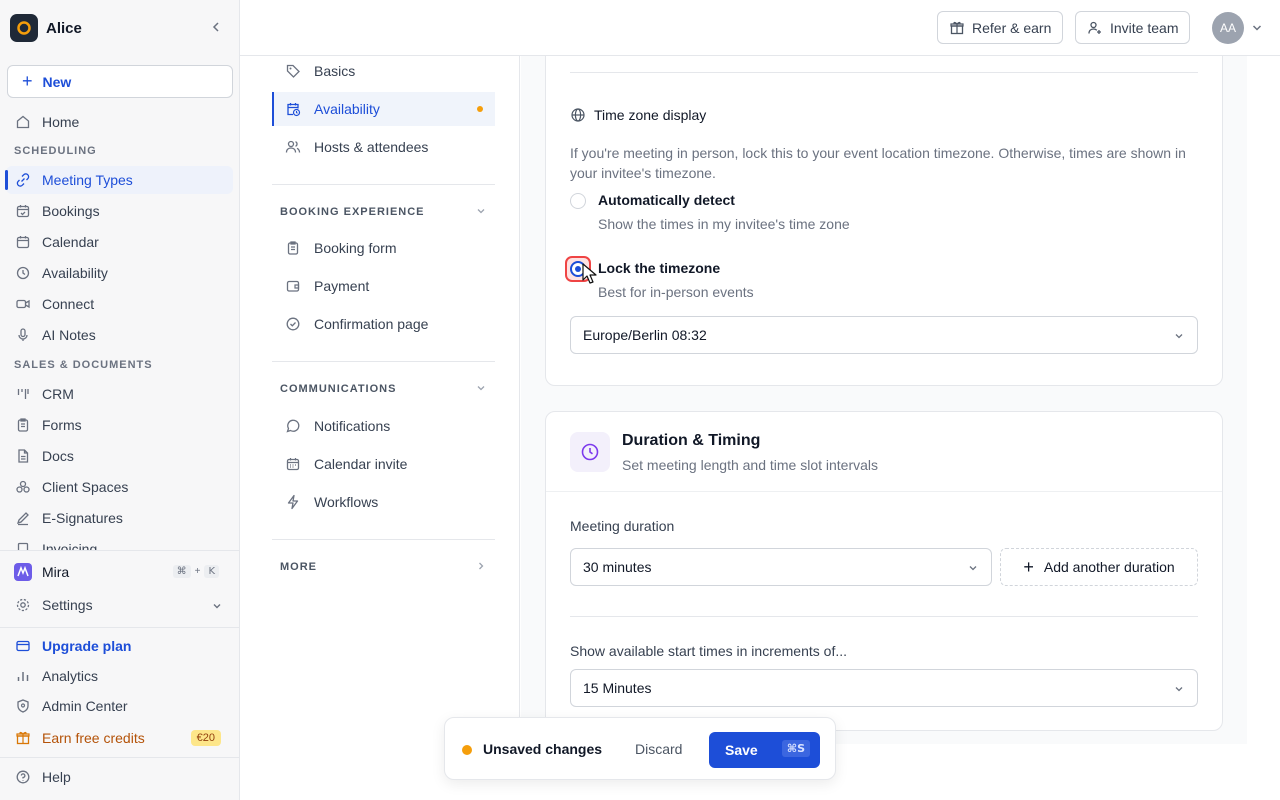 This screenshot has height=800, width=1280. I want to click on calendar-icon, so click(293, 464).